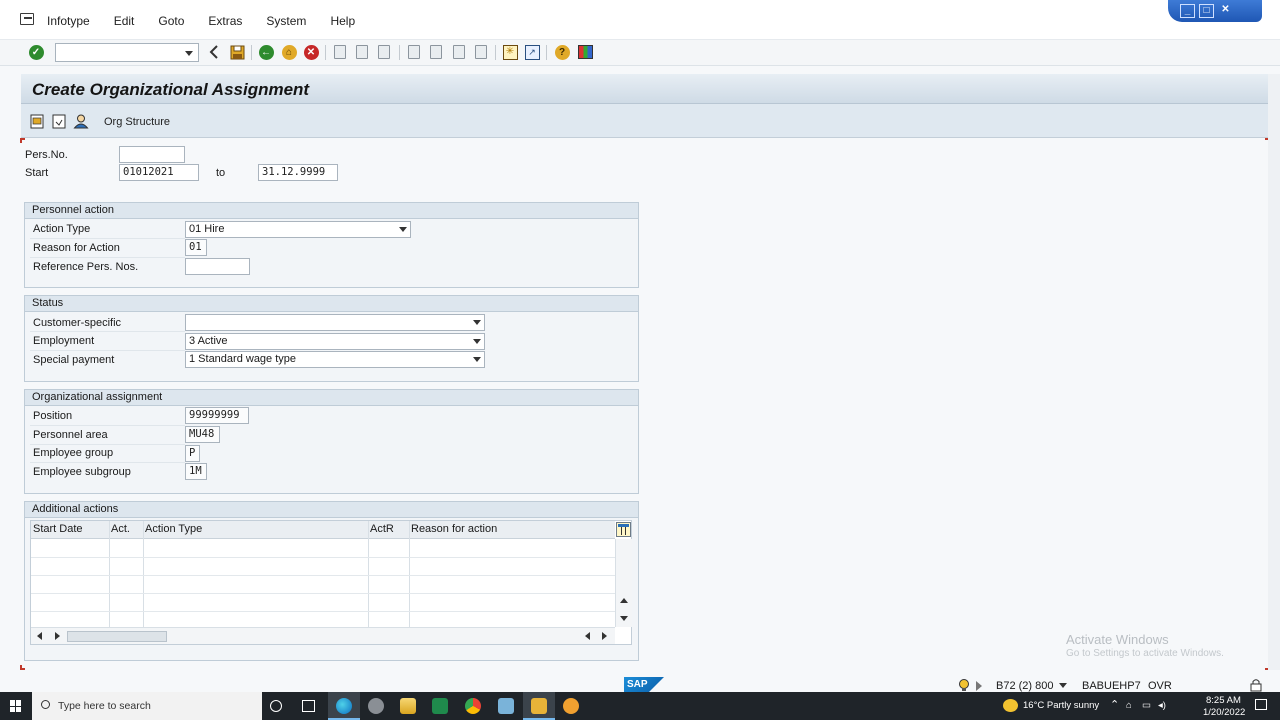 This screenshot has width=1280, height=720. What do you see at coordinates (16, 706) in the screenshot?
I see `windows-start-icon` at bounding box center [16, 706].